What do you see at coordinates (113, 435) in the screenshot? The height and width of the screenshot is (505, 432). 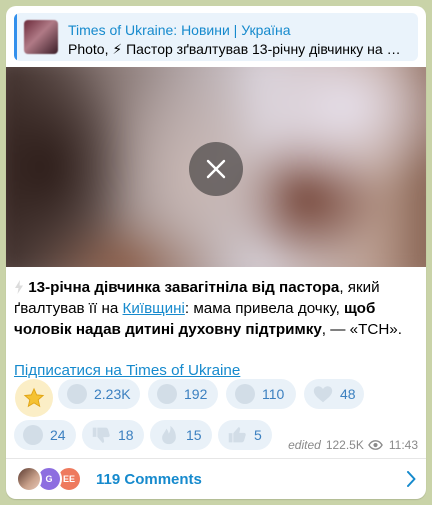 I see `reaction-thumbs-down: 18` at bounding box center [113, 435].